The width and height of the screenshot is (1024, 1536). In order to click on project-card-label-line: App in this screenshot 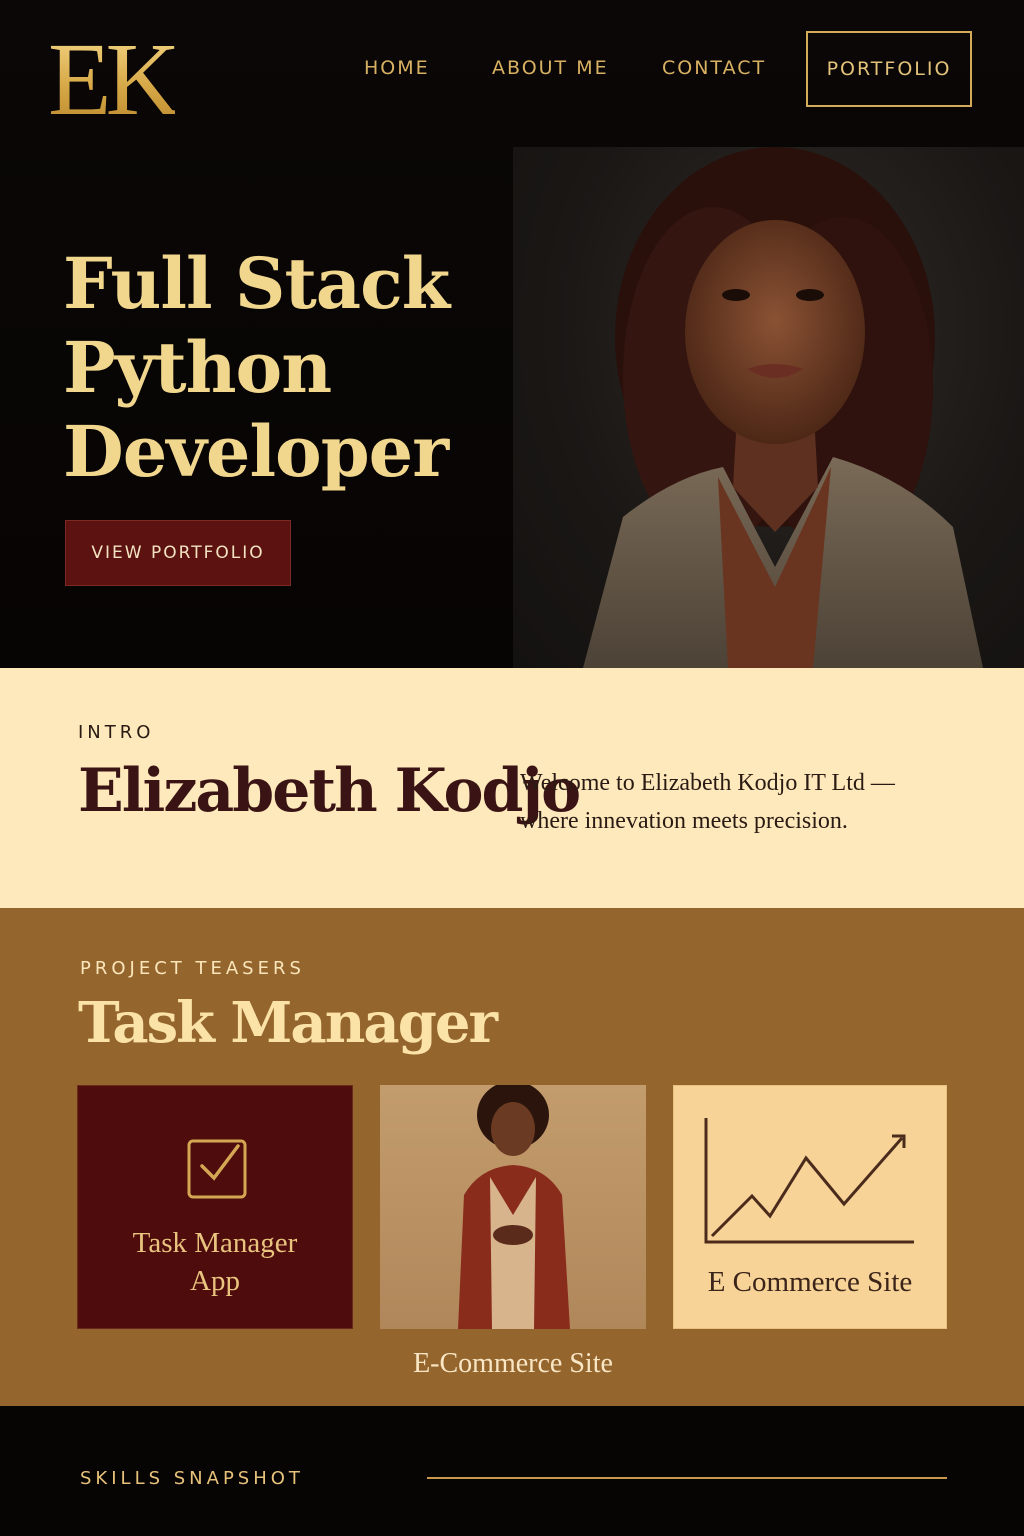, I will do `click(215, 1281)`.